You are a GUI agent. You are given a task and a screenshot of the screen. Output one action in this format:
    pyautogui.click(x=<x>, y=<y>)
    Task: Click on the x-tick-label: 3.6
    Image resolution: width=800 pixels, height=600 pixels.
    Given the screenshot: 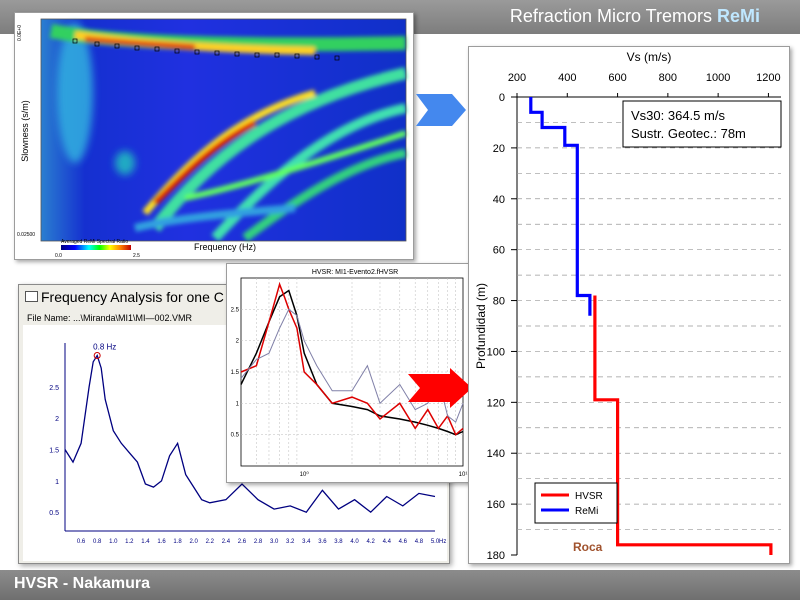 What is the action you would take?
    pyautogui.click(x=322, y=542)
    